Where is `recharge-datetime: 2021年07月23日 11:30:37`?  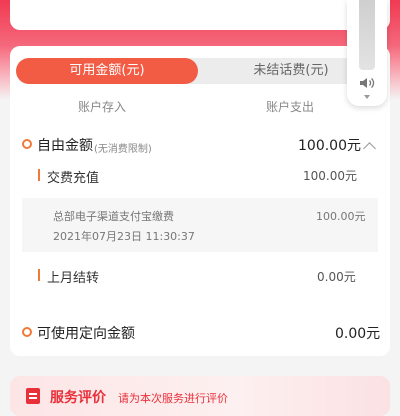
recharge-datetime: 2021年07月23日 11:30:37 is located at coordinates (124, 236).